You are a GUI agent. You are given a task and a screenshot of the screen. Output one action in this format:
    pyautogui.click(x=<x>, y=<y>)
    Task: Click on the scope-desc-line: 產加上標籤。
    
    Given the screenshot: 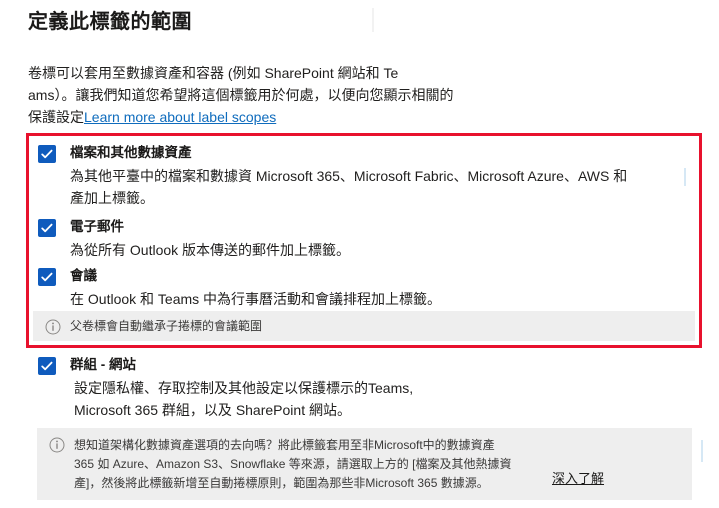 What is the action you would take?
    pyautogui.click(x=112, y=198)
    